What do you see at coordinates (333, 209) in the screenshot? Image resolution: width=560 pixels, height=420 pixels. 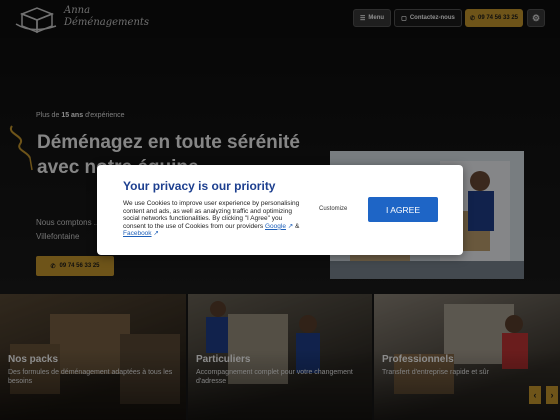 I see `customize-button: Customize` at bounding box center [333, 209].